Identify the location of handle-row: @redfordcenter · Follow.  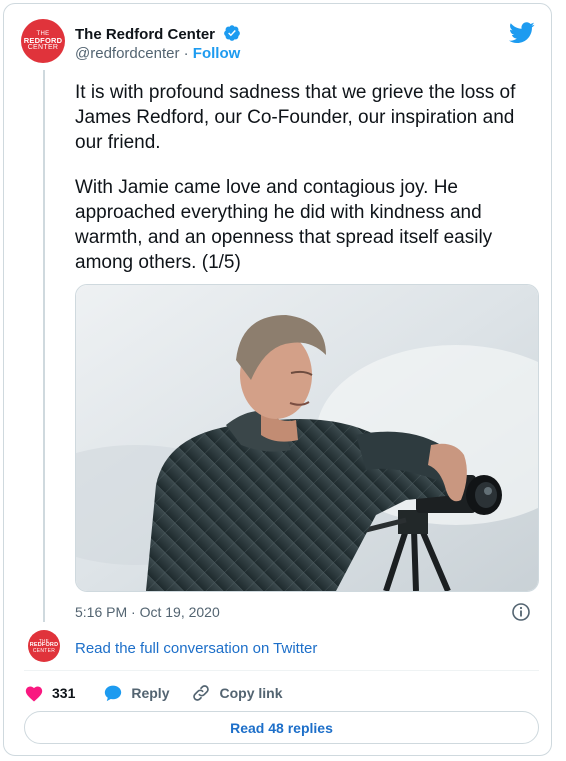
(157, 53).